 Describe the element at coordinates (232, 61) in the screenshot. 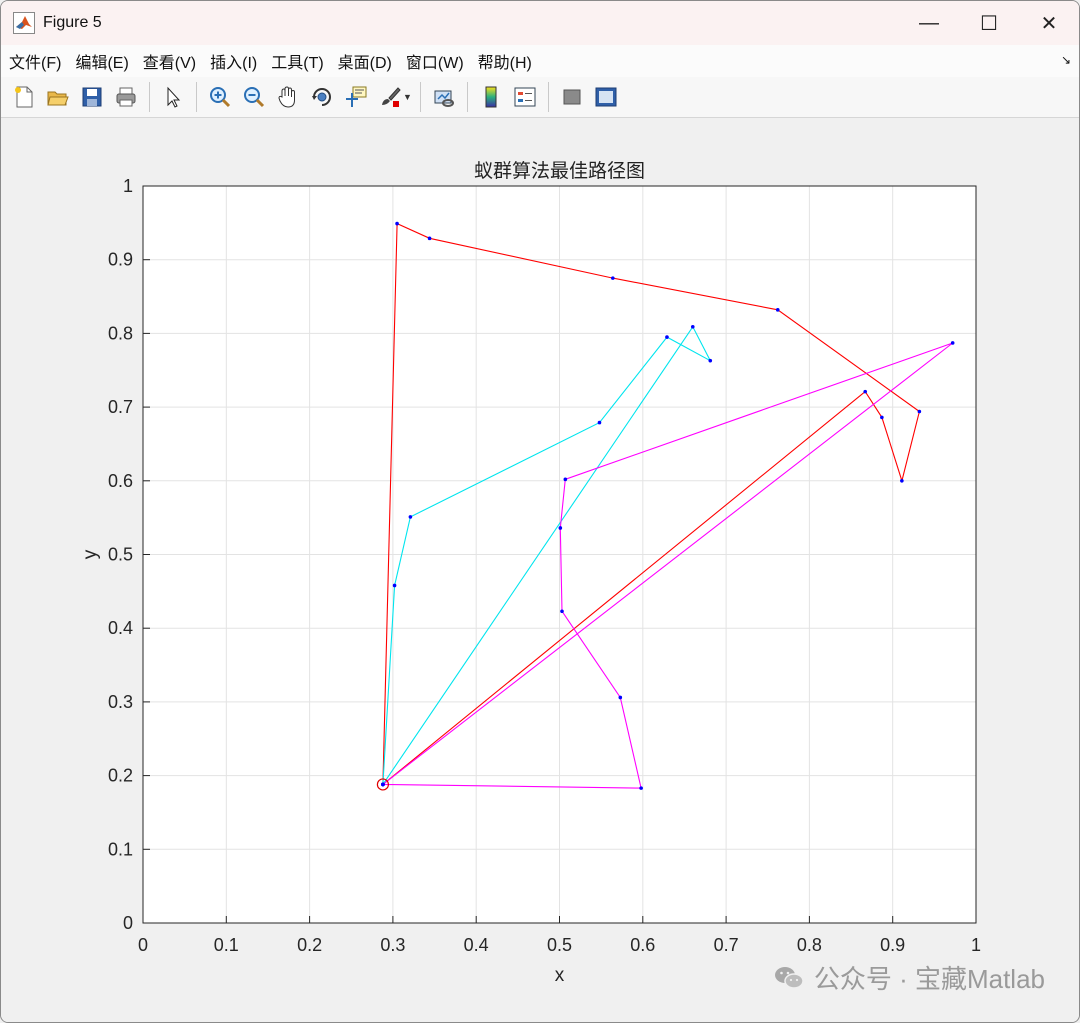

I see `menu-insert: 插入(I)` at that location.